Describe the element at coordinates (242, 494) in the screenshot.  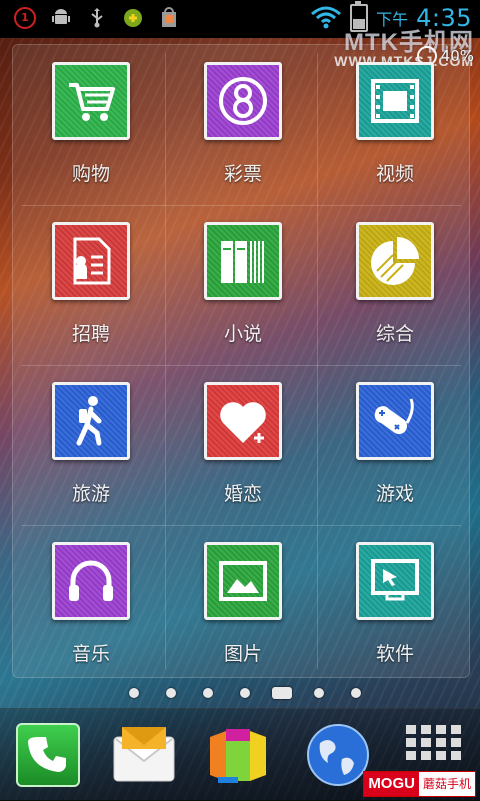
I see `app-label: 婚恋` at that location.